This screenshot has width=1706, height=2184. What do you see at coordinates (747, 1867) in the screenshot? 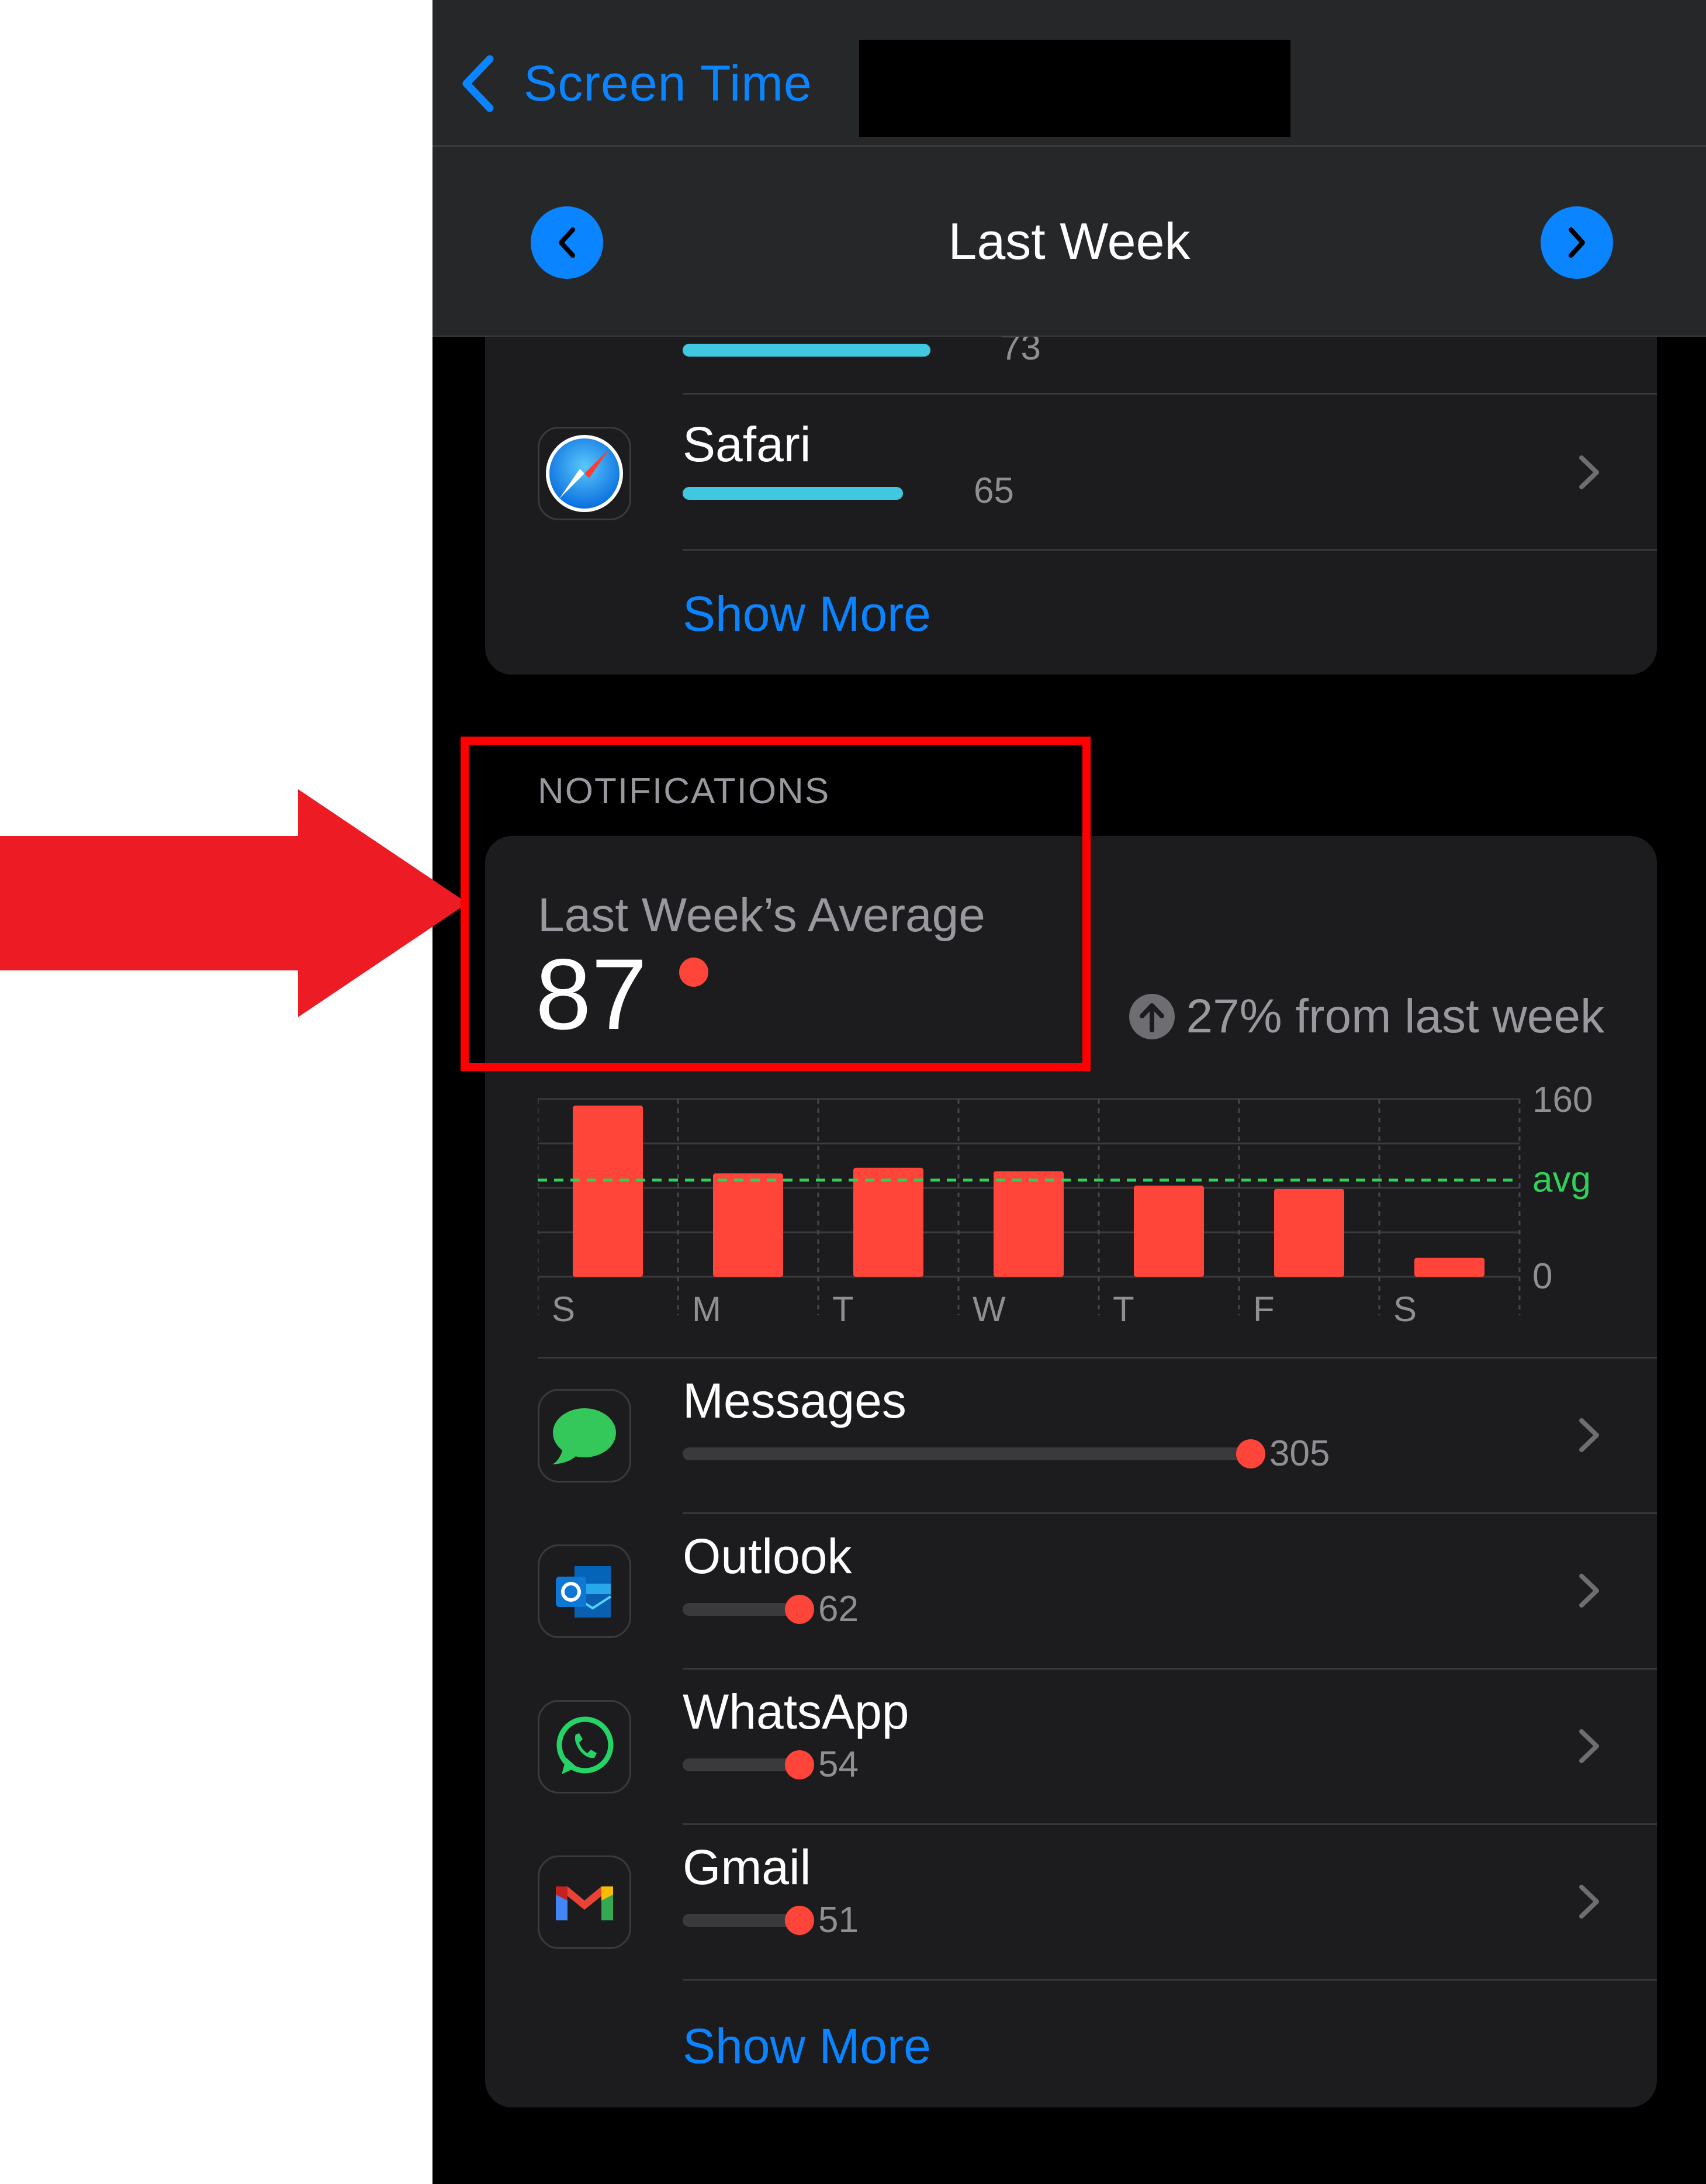
I see `app-name: Gmail` at bounding box center [747, 1867].